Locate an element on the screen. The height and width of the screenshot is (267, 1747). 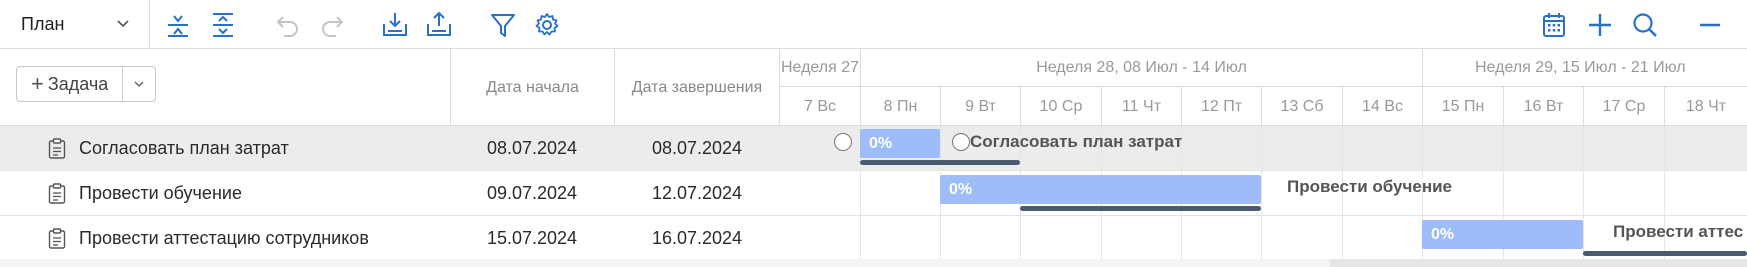
link-end-handle is located at coordinates (961, 142).